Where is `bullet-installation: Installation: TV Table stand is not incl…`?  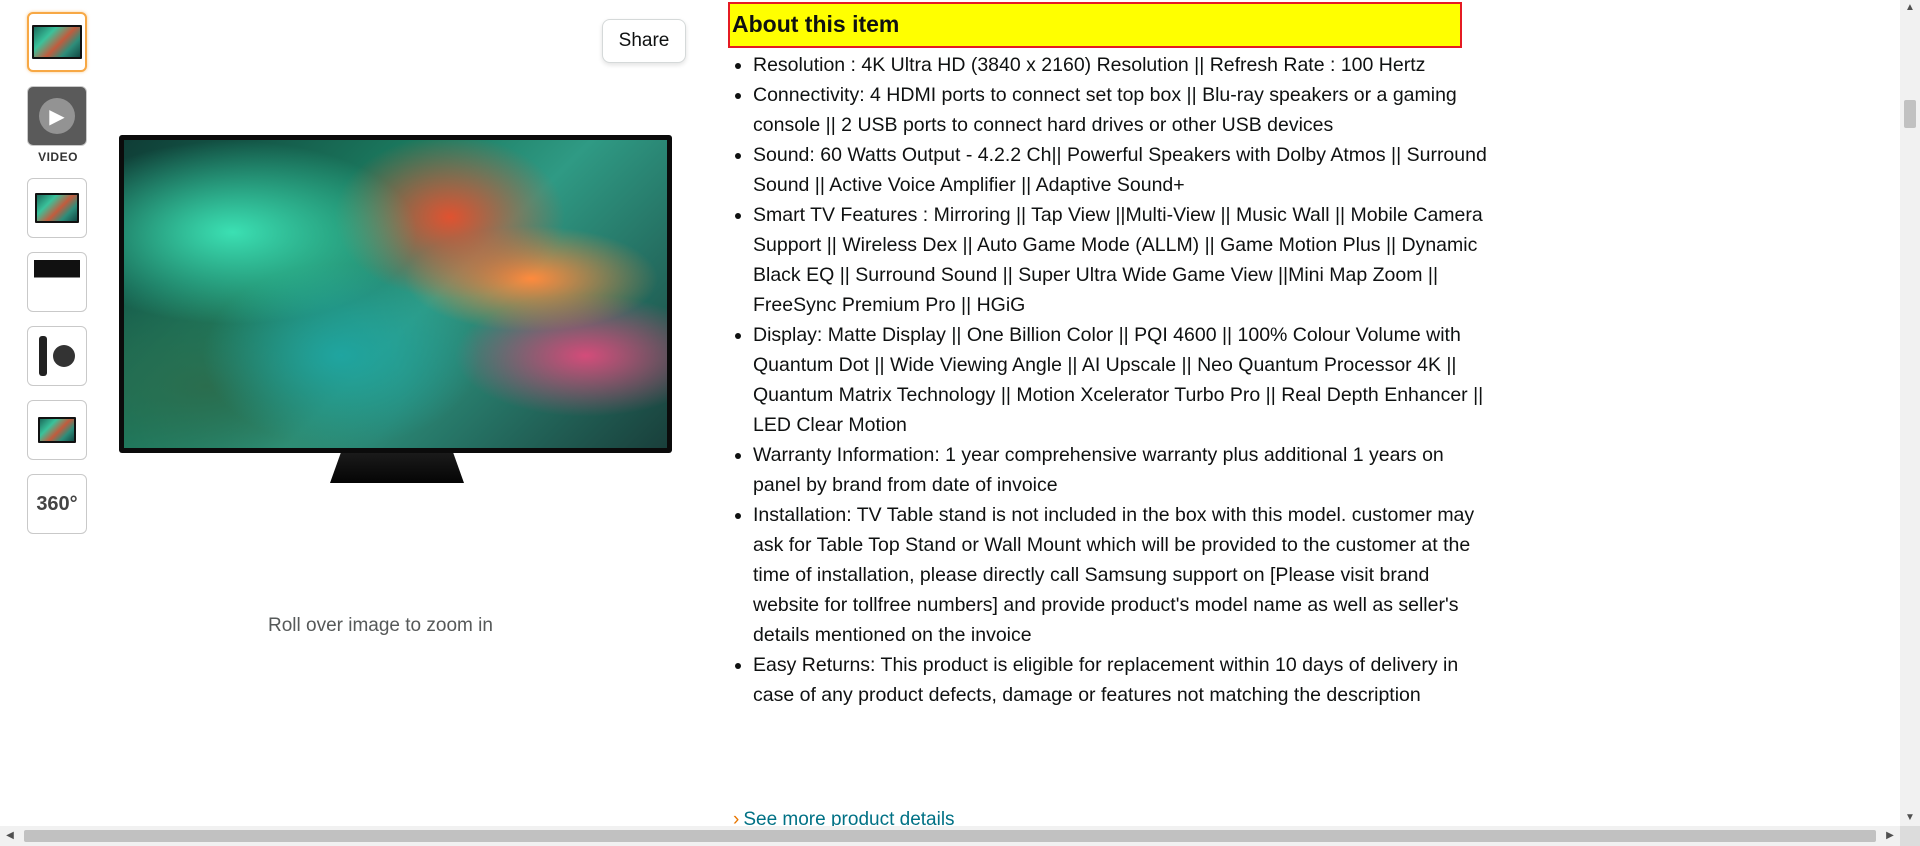 bullet-installation: Installation: TV Table stand is not incl… is located at coordinates (1123, 575).